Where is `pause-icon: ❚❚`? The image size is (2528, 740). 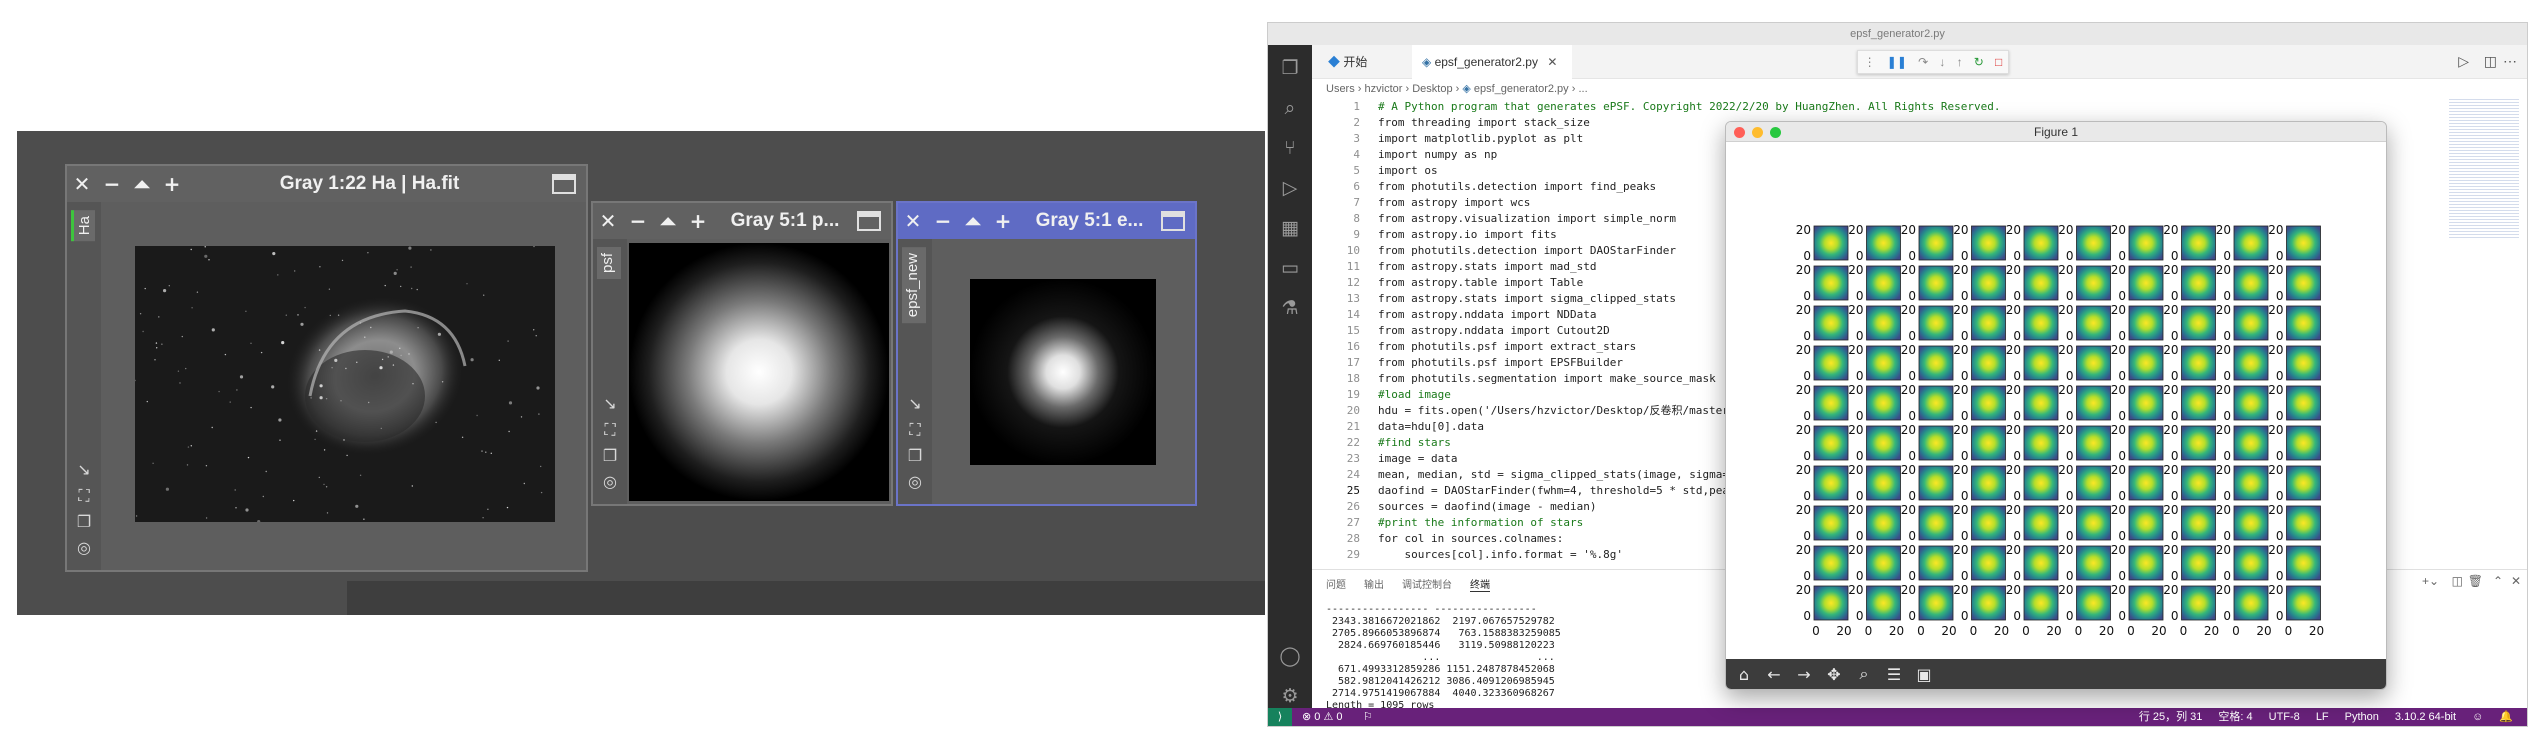
pause-icon: ❚❚ is located at coordinates (1897, 62).